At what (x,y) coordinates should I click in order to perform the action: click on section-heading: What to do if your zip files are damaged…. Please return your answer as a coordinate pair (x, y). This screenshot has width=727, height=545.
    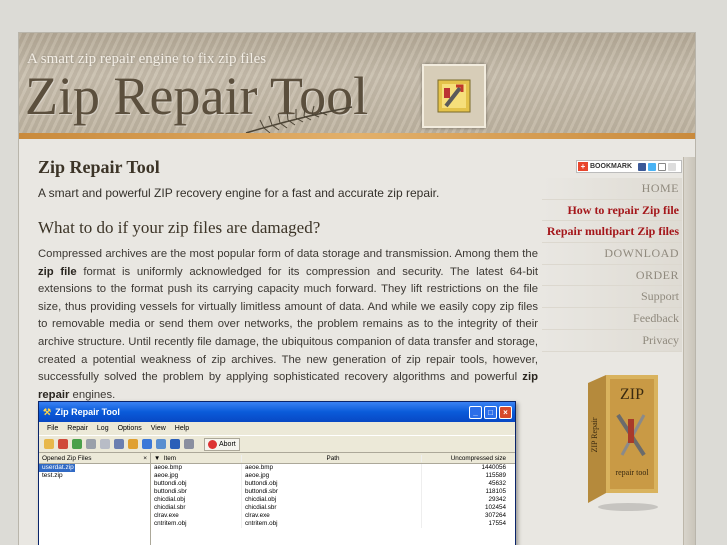
    Looking at the image, I should click on (179, 227).